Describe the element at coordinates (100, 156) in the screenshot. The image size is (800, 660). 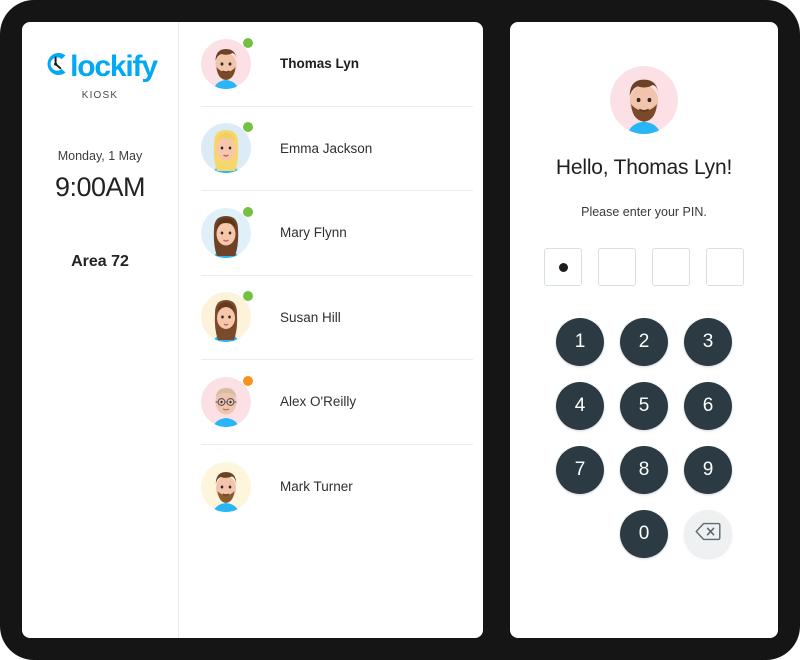
I see `current-date: Monday, 1 May` at that location.